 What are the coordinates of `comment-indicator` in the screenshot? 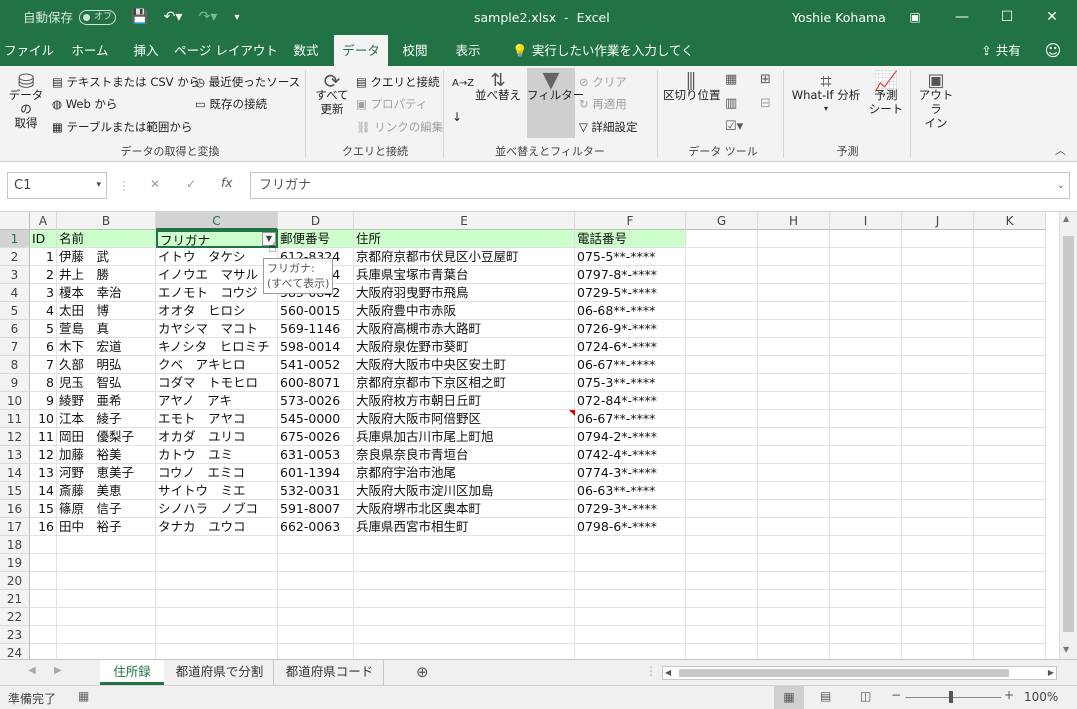 It's located at (572, 413).